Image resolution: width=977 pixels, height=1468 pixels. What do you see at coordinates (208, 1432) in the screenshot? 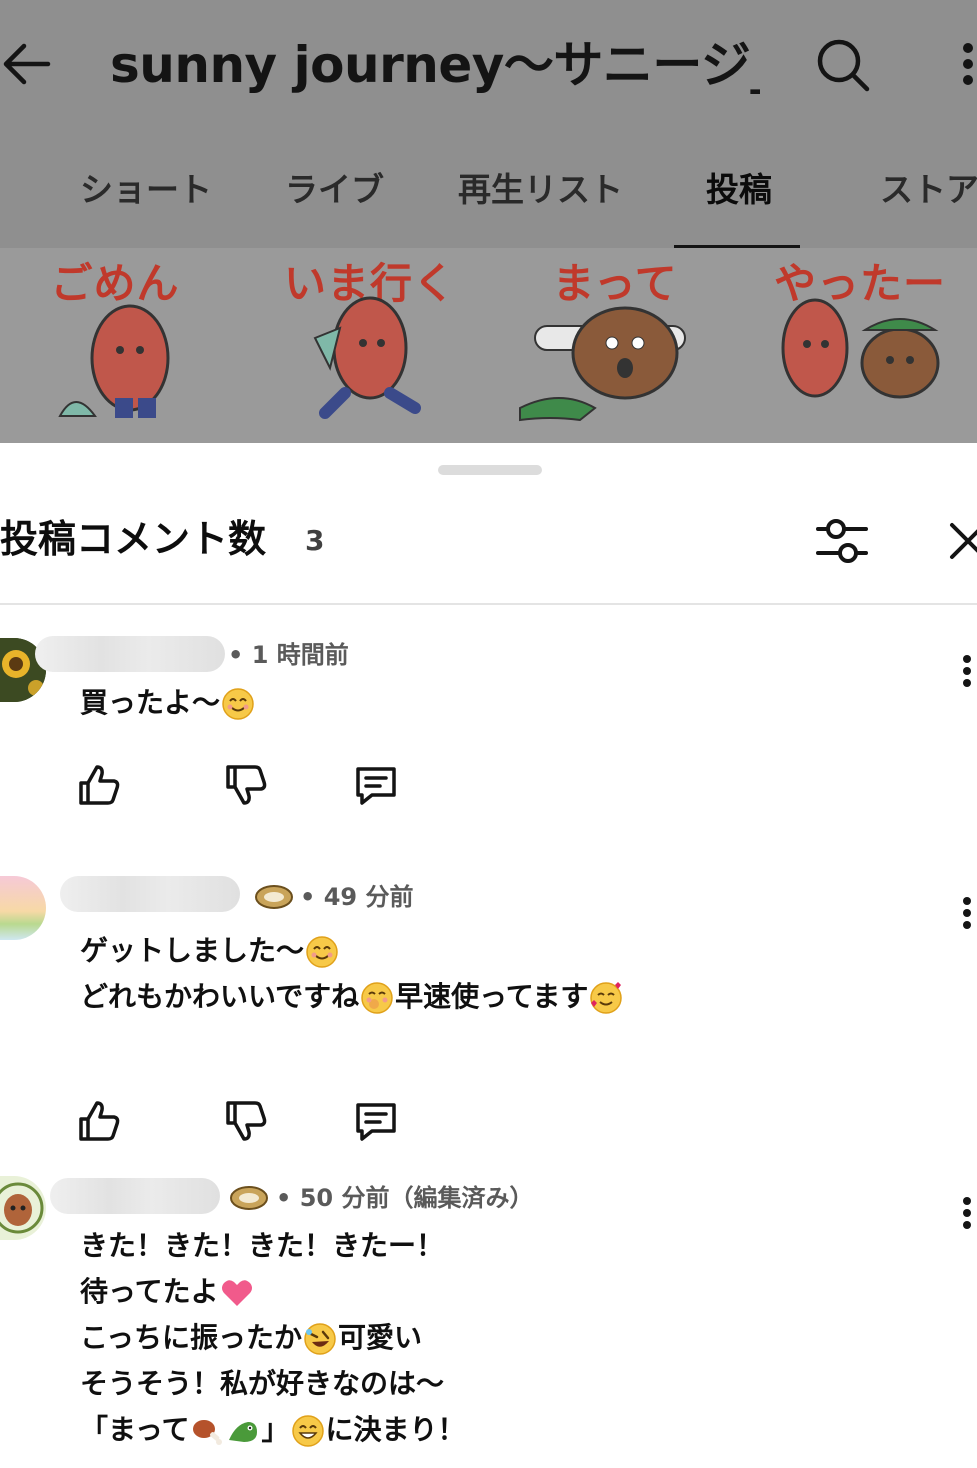
I see `meat-on-bone-emoji-icon` at bounding box center [208, 1432].